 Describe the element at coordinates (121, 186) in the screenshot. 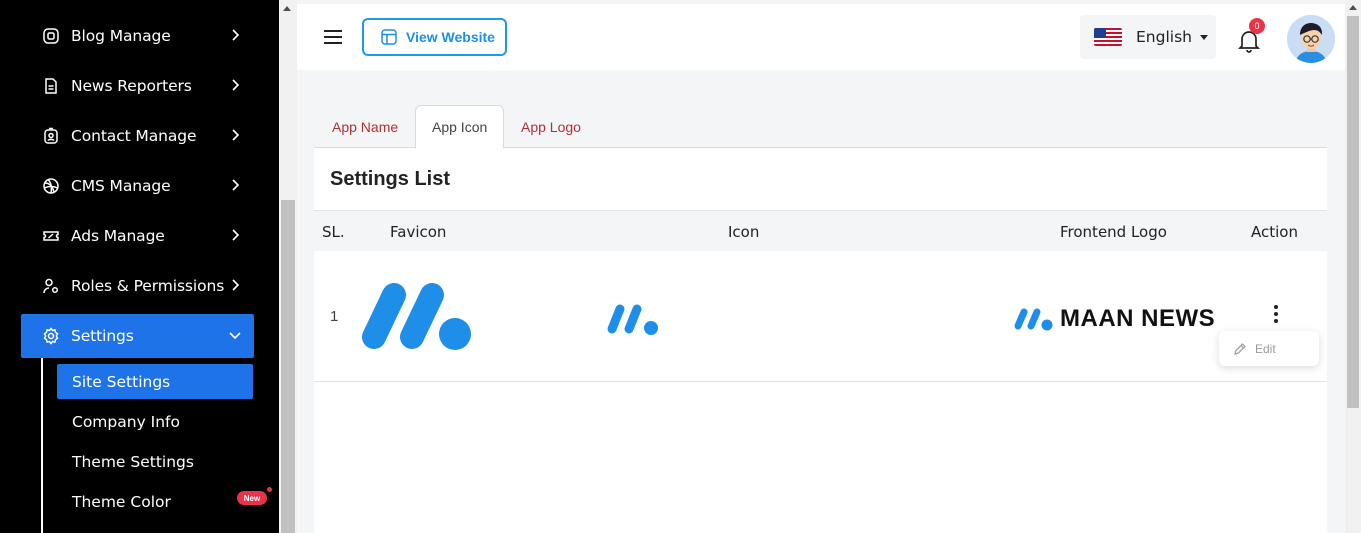

I see `sidebar-item-label: CMS Manage` at that location.